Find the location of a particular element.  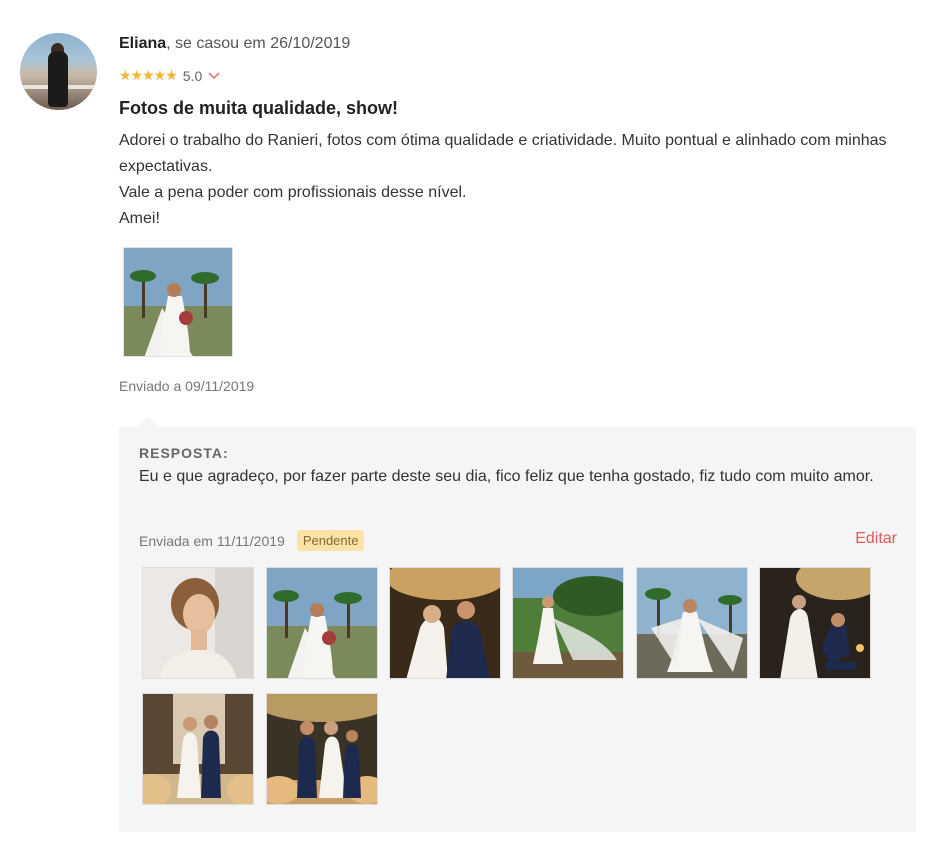

edit-reply-link: Editar is located at coordinates (876, 539).